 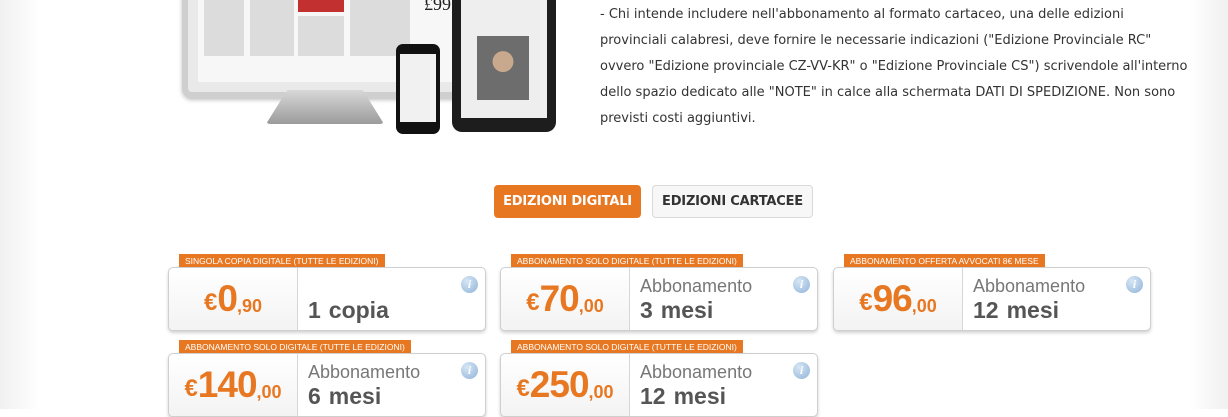 I want to click on devices-illustration: £99, so click(x=370, y=70).